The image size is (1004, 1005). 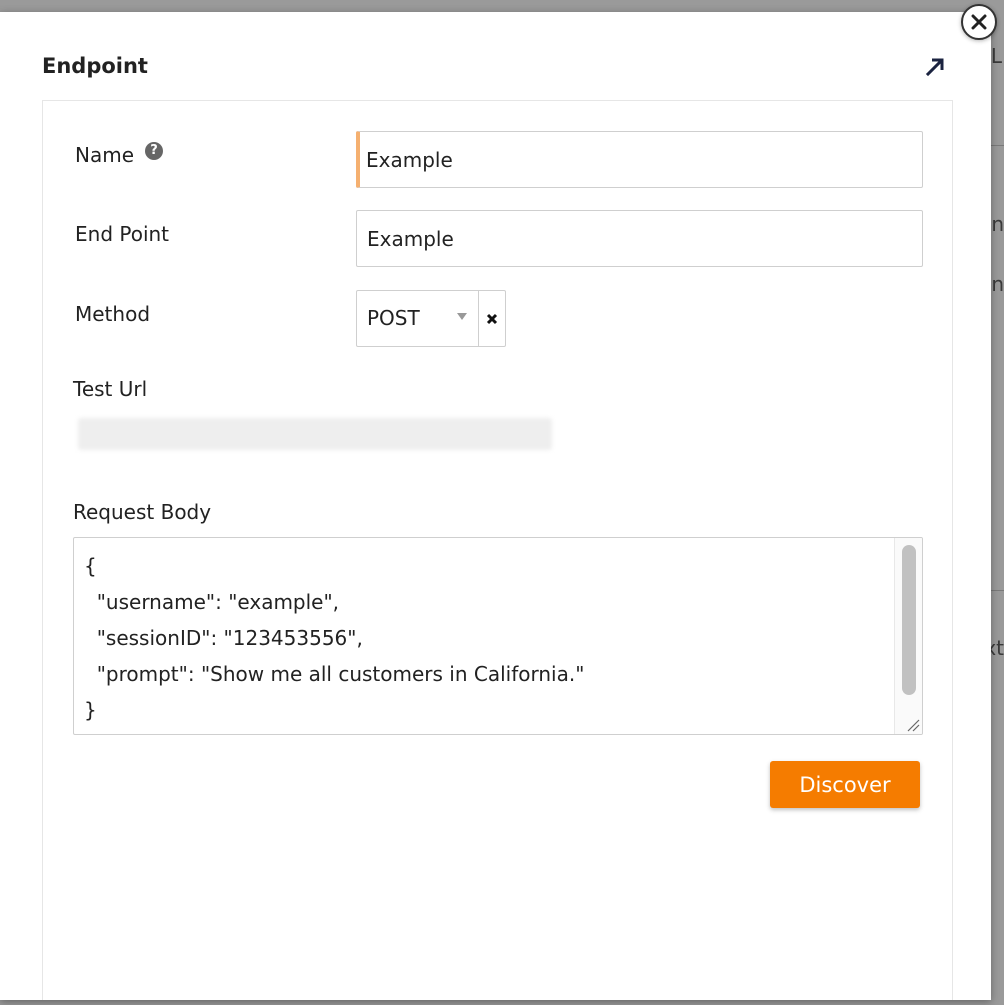 I want to click on textarea-scrollbar, so click(x=908, y=636).